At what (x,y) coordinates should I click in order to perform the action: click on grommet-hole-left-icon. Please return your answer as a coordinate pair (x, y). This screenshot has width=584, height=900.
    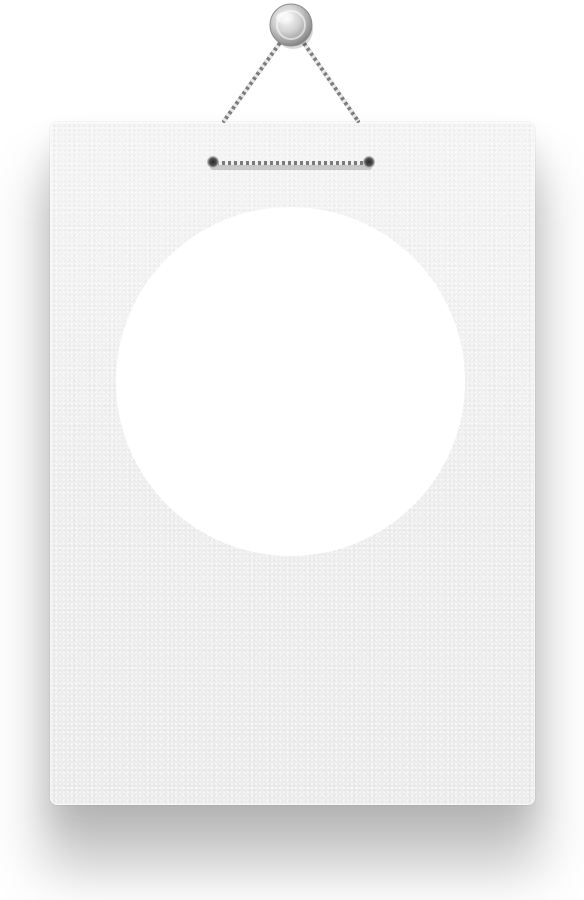
    Looking at the image, I should click on (213, 162).